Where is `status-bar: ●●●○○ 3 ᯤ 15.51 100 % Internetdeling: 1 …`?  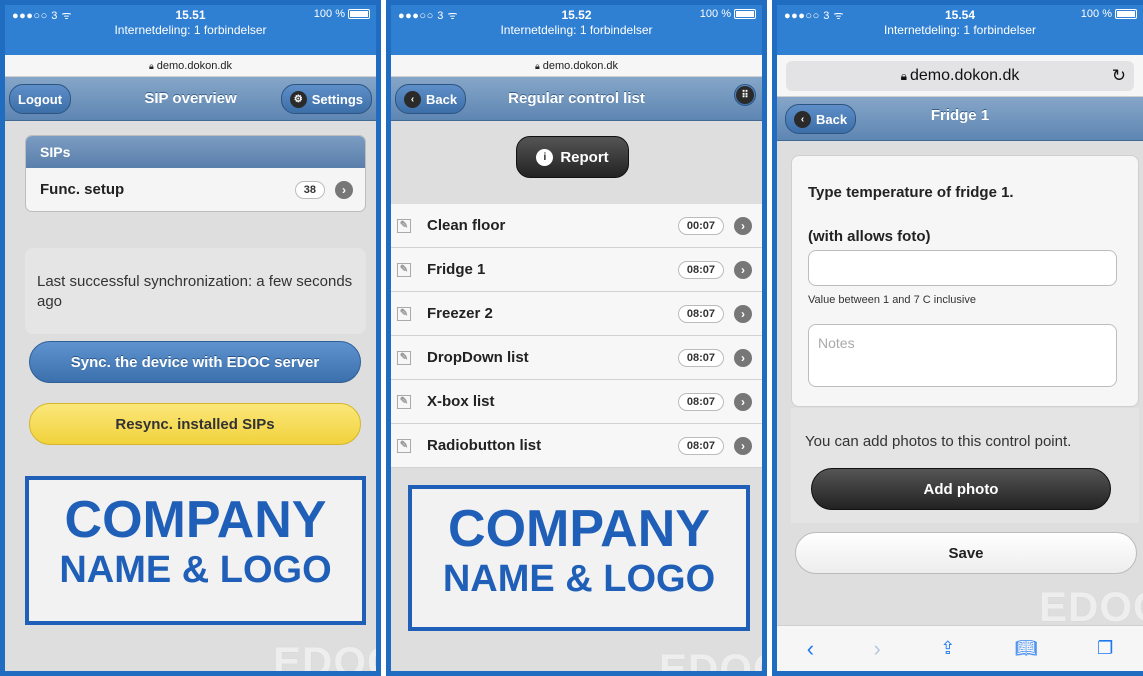
status-bar: ●●●○○ 3 ᯤ 15.51 100 % Internetdeling: 1 … is located at coordinates (190, 30).